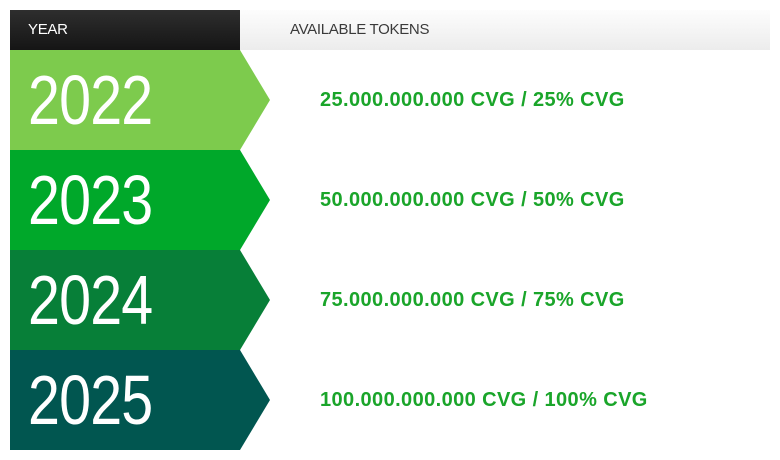  Describe the element at coordinates (90, 300) in the screenshot. I see `year-label: 2024` at that location.